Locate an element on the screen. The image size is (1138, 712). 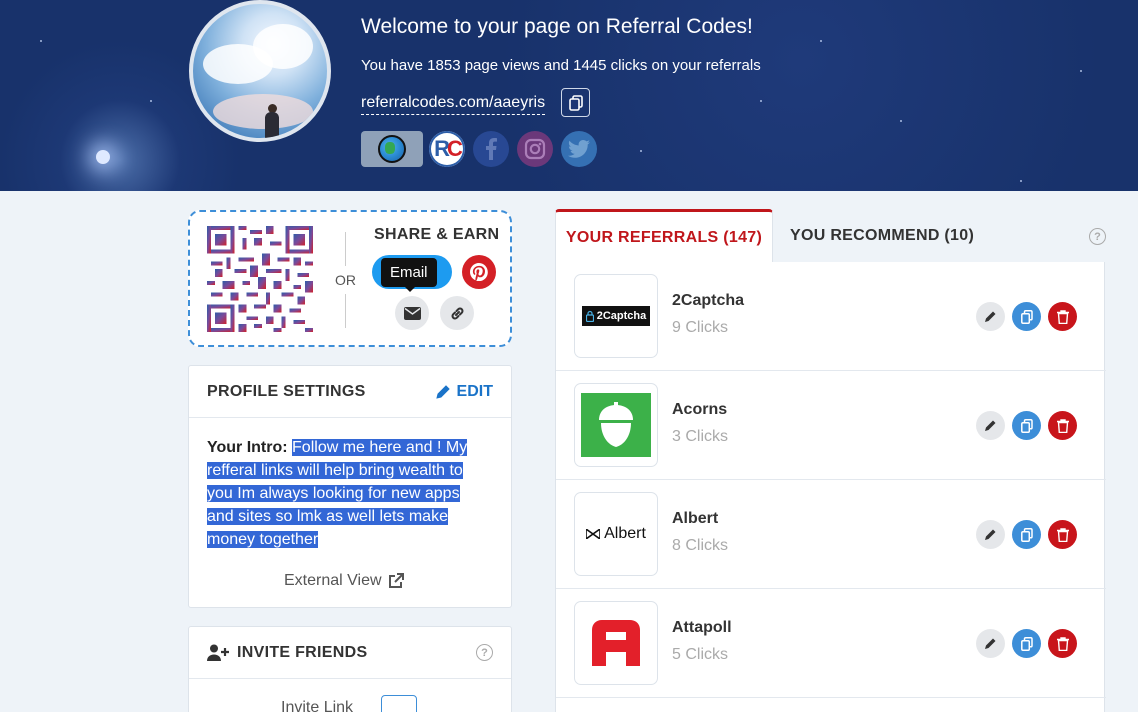
albert-logo: Albert is located at coordinates (616, 534).